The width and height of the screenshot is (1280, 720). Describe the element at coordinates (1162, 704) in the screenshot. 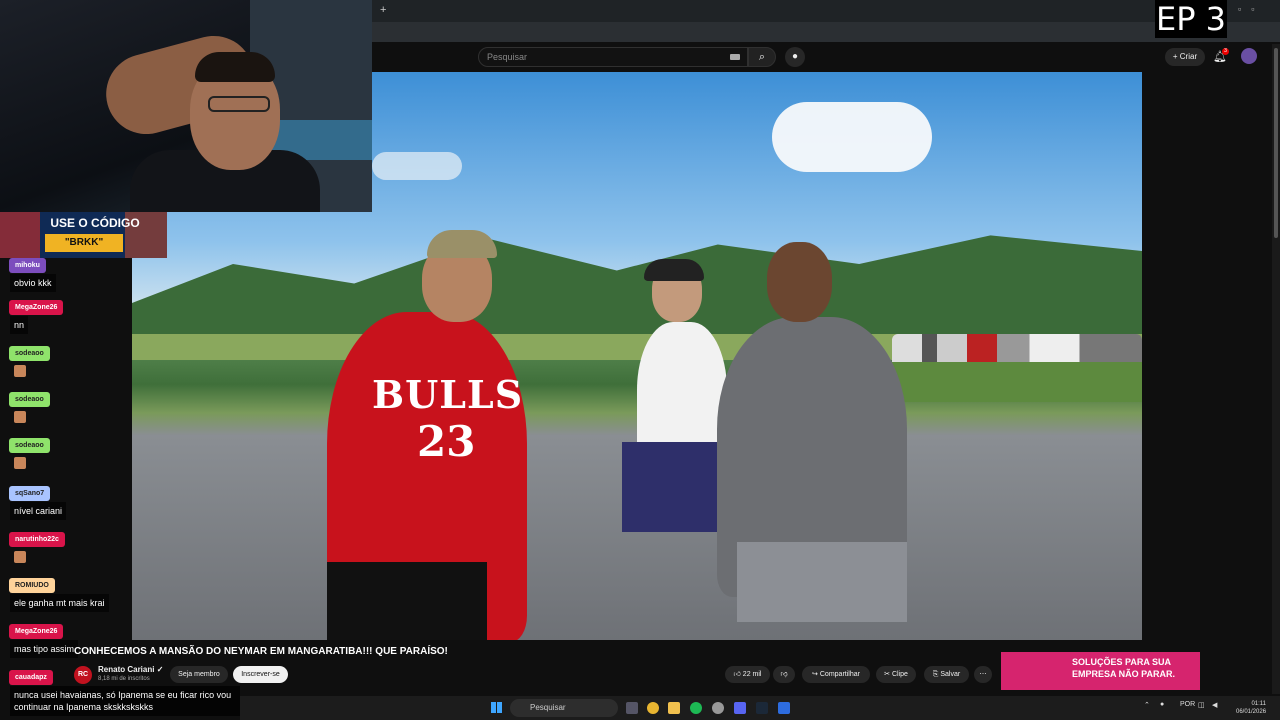

I see `tray-icon: ●` at that location.